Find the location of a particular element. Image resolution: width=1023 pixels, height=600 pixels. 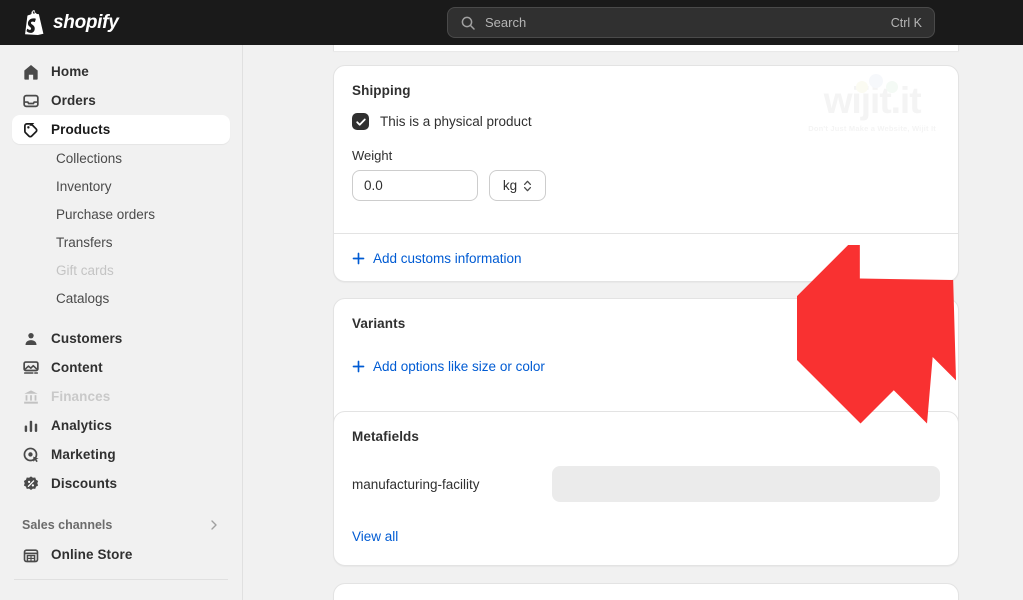

sidebar-item-discounts: Discounts is located at coordinates (121, 483).